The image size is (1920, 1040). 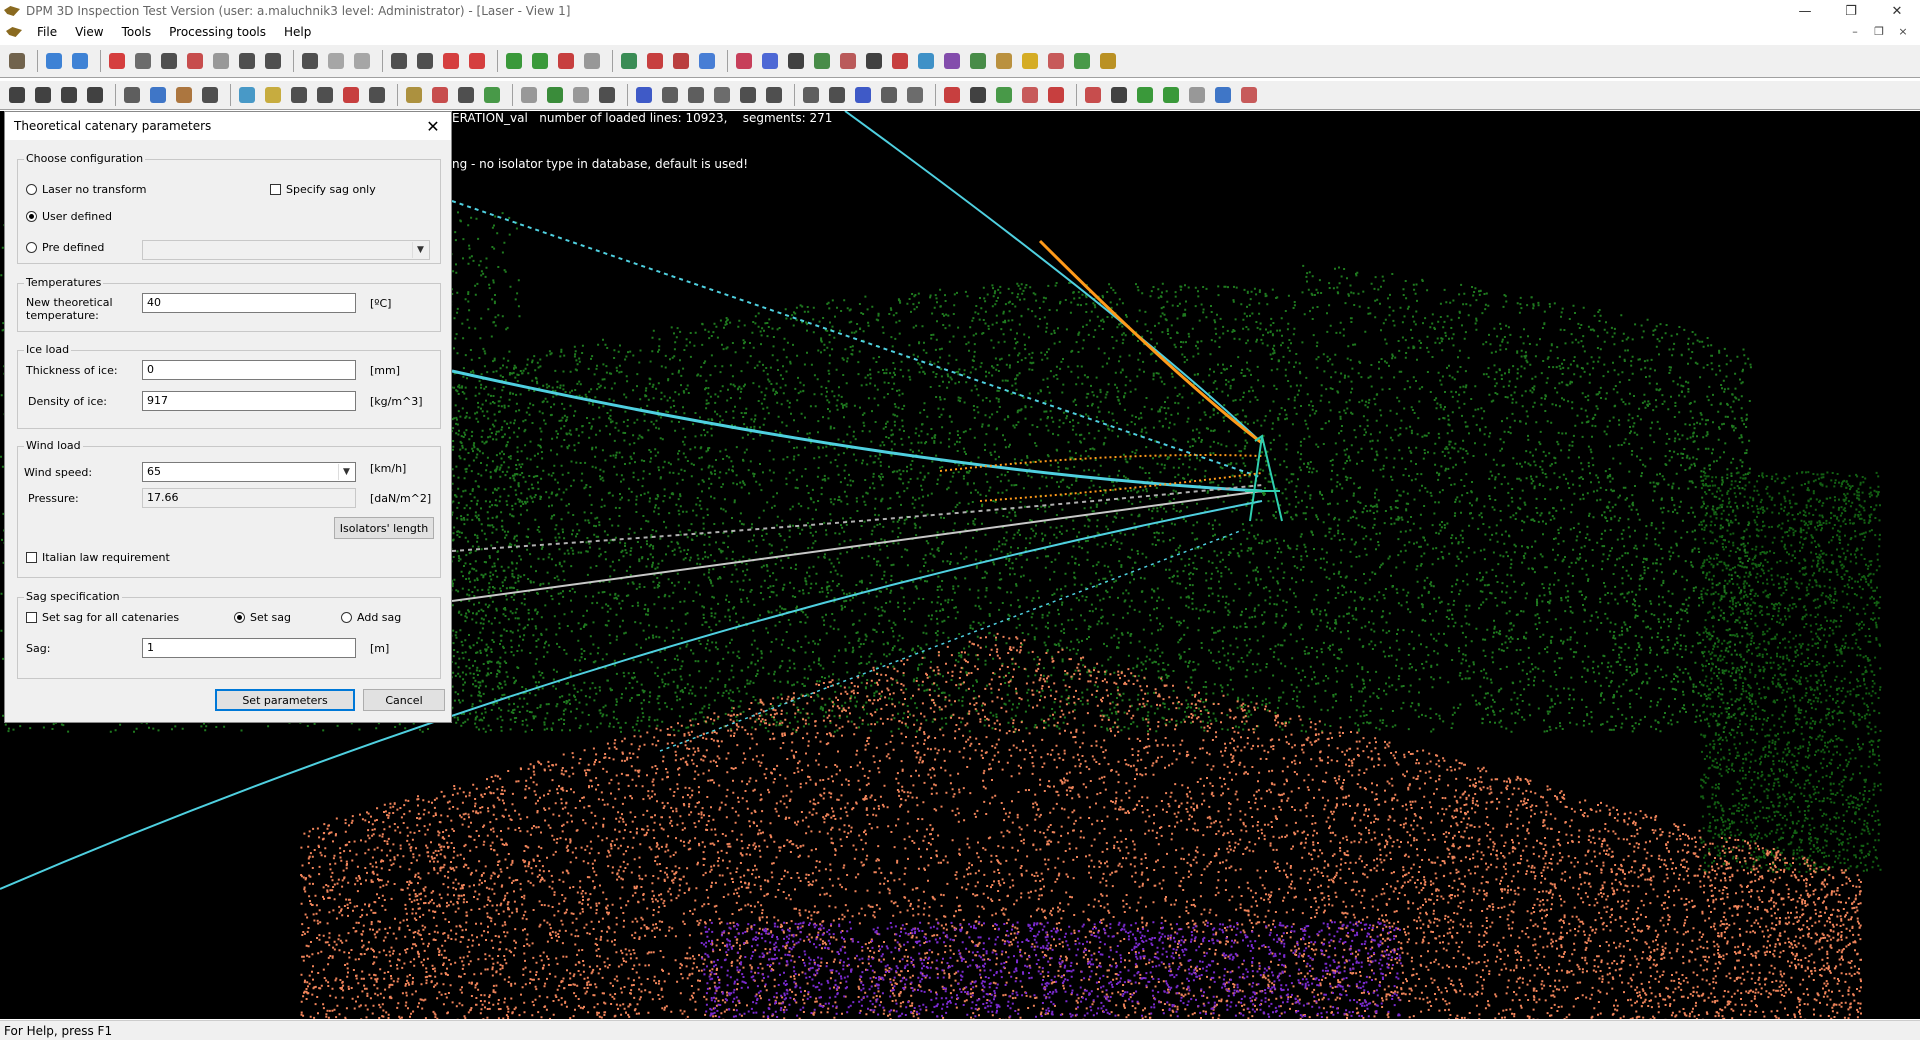 What do you see at coordinates (1197, 95) in the screenshot?
I see `secondary-tool-43-icon` at bounding box center [1197, 95].